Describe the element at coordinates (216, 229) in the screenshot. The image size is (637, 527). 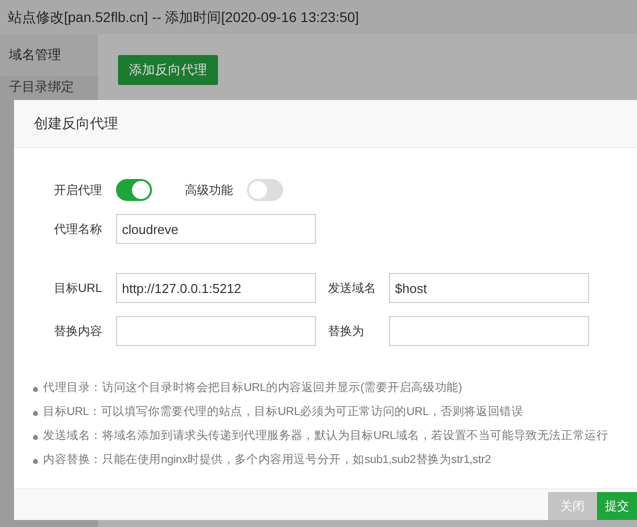
I see `input-field: cloudreve` at that location.